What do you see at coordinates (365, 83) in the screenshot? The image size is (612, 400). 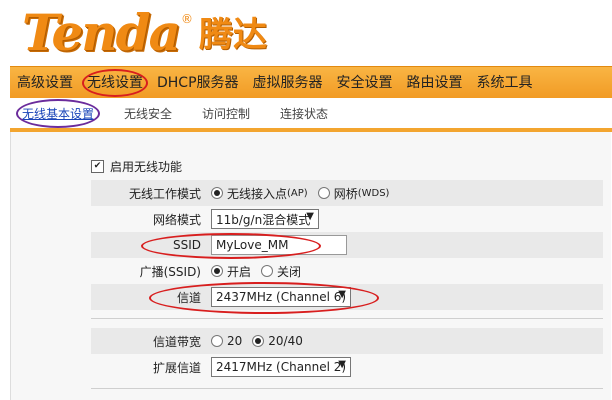 I see `menu-security: 安全设置` at bounding box center [365, 83].